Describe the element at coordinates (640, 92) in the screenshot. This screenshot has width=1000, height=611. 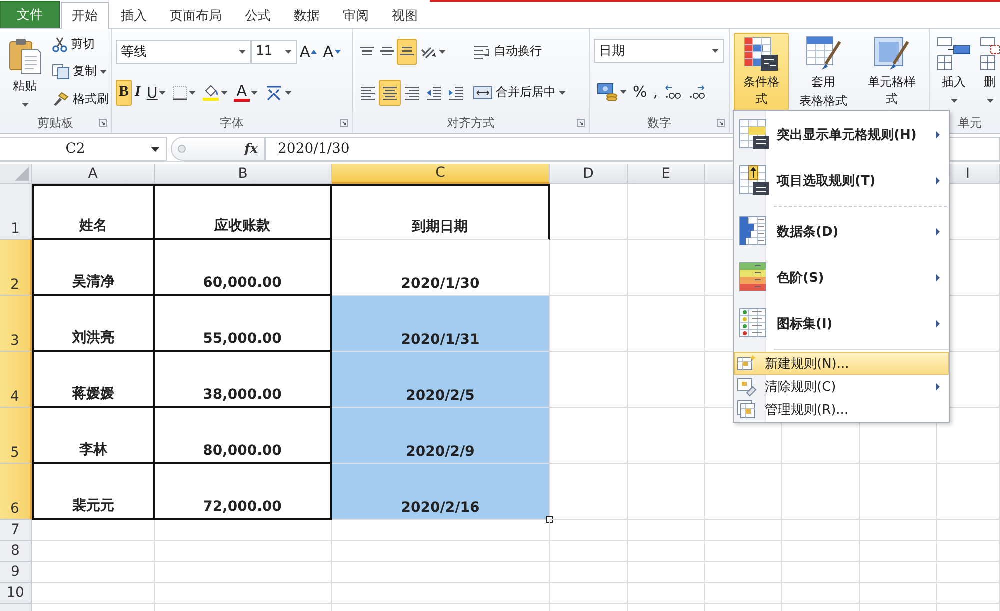
I see `percent-button: %` at that location.